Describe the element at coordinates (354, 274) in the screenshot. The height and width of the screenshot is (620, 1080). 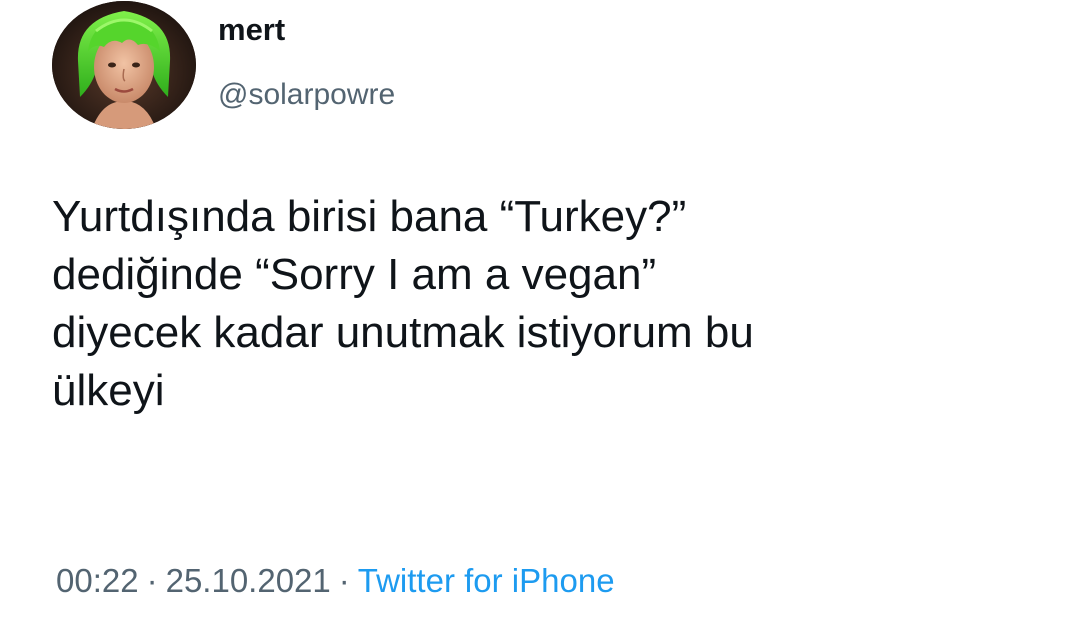
I see `tweet-text-line: dediğinde “Sorry I am a vegan”` at that location.